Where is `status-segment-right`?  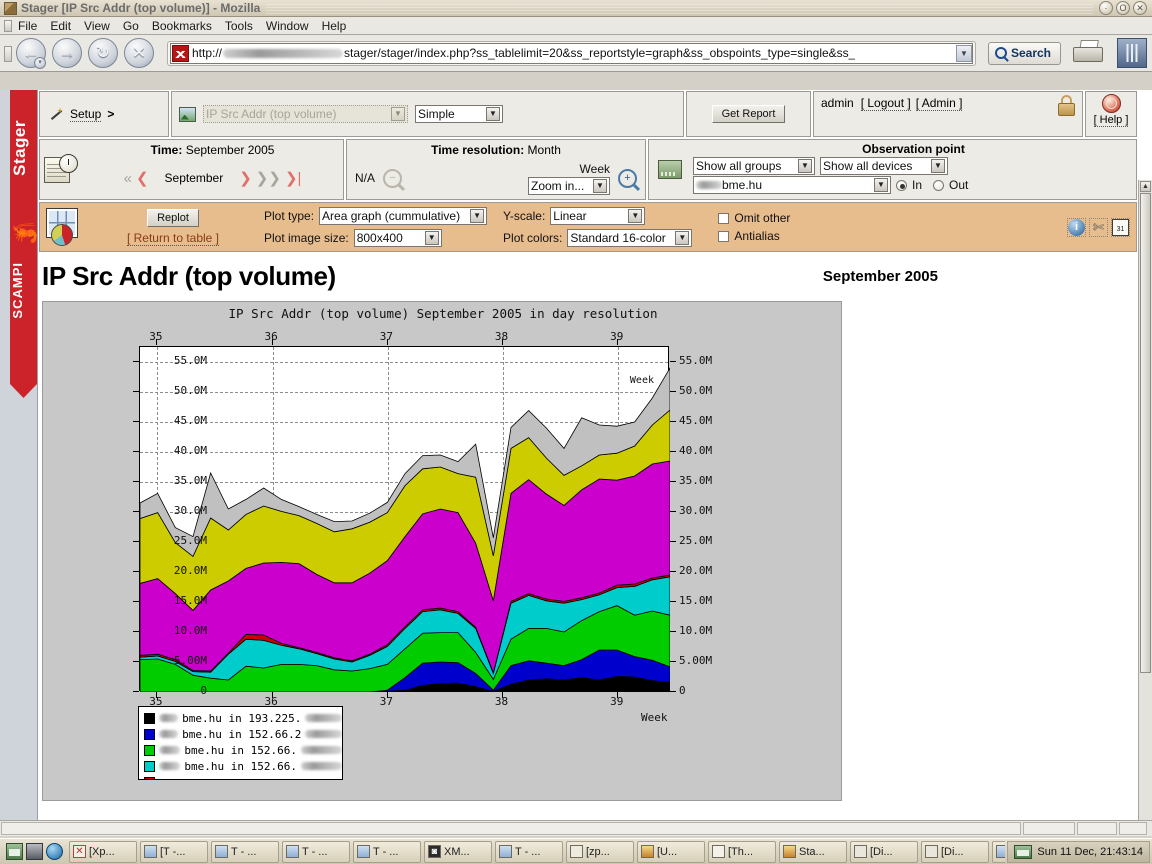 status-segment-right is located at coordinates (1133, 828).